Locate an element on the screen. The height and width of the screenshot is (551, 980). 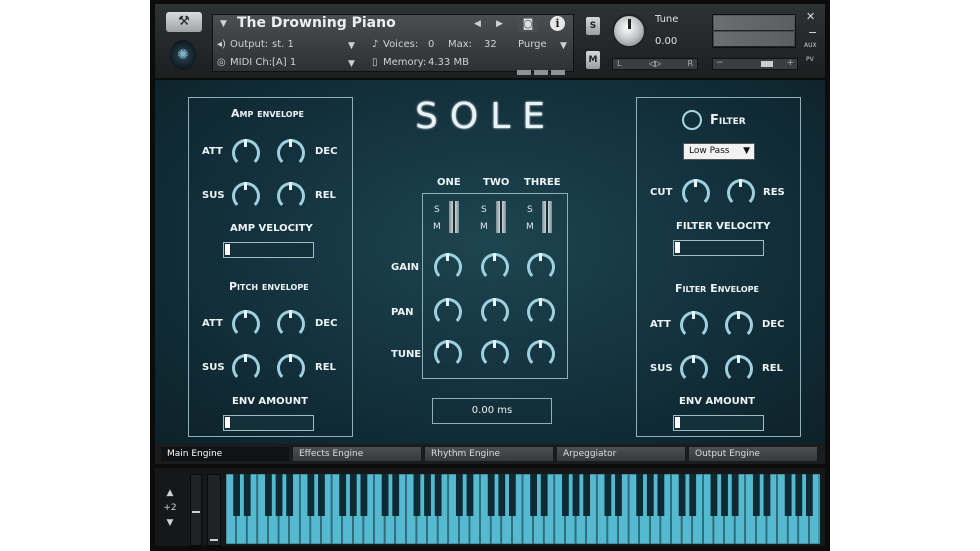
pitch-rel-knob is located at coordinates (291, 368).